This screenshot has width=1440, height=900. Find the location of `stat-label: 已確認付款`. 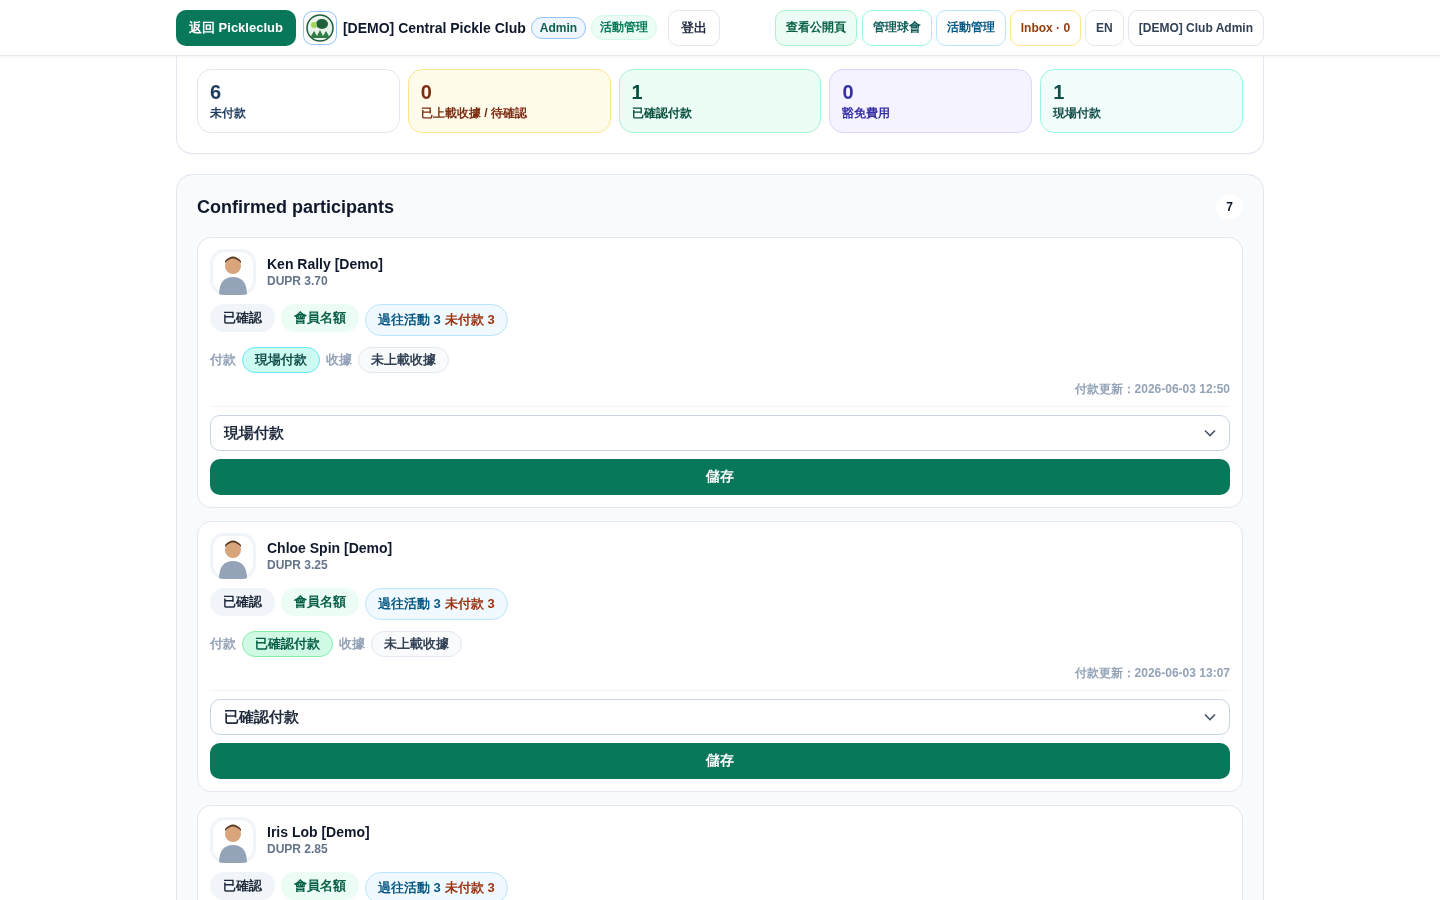

stat-label: 已確認付款 is located at coordinates (662, 113).